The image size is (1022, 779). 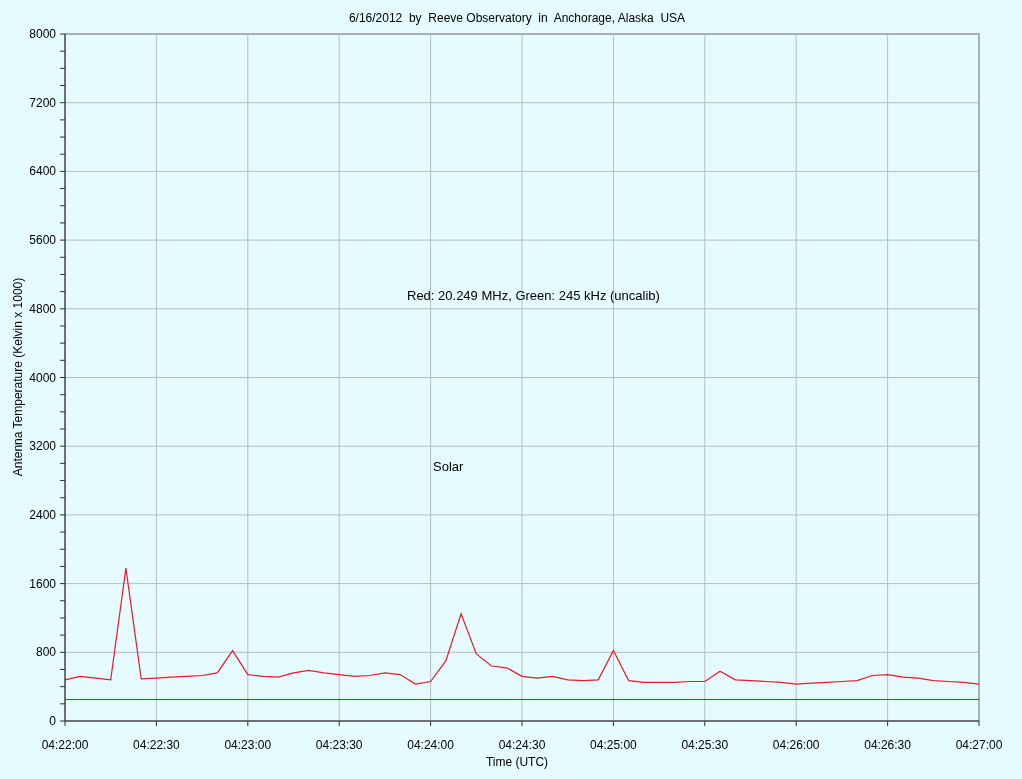 I want to click on y-tick-label: 0, so click(x=52, y=721).